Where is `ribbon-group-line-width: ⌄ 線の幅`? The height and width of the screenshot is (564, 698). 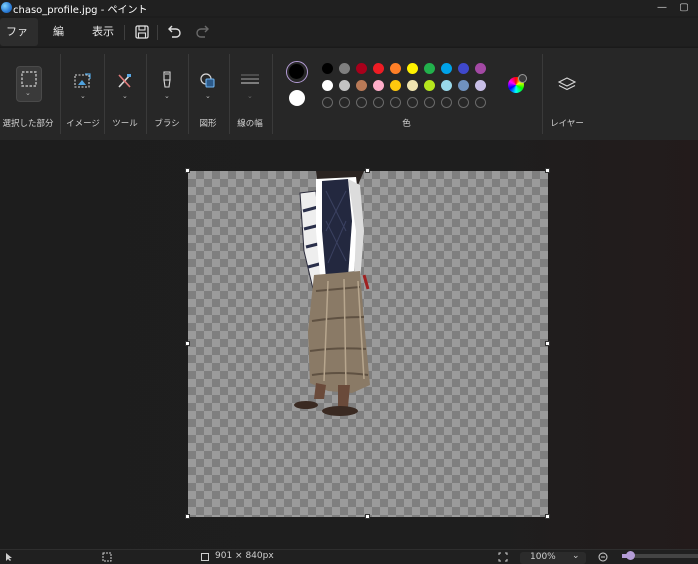
ribbon-group-line-width: ⌄ 線の幅 is located at coordinates (250, 94).